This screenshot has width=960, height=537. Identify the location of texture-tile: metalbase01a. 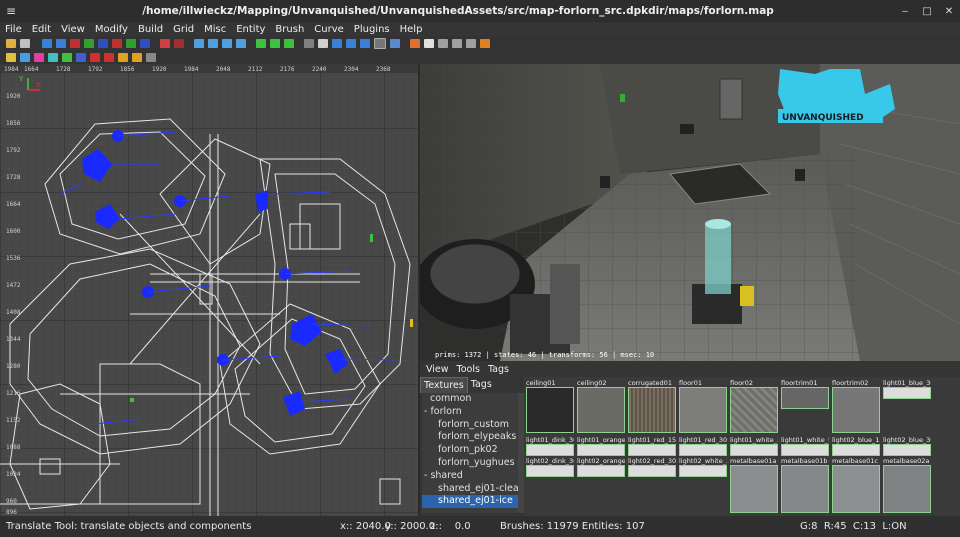
(754, 485).